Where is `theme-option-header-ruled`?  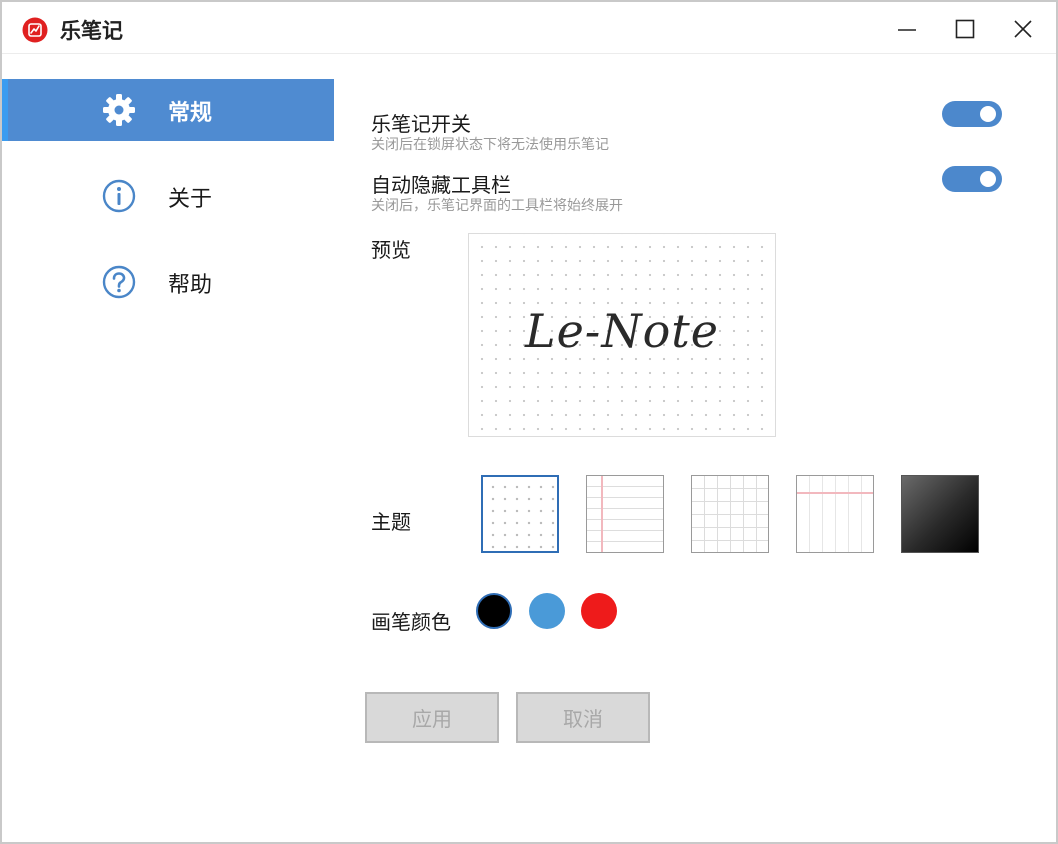
theme-option-header-ruled is located at coordinates (835, 514).